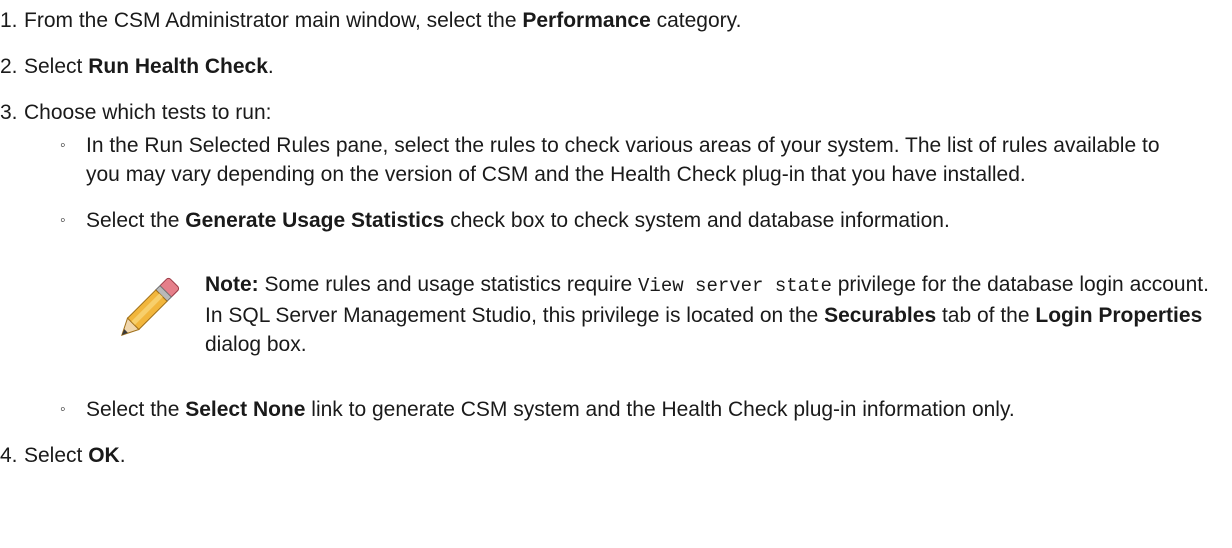  Describe the element at coordinates (586, 20) in the screenshot. I see `ui-term-performance: Performance` at that location.